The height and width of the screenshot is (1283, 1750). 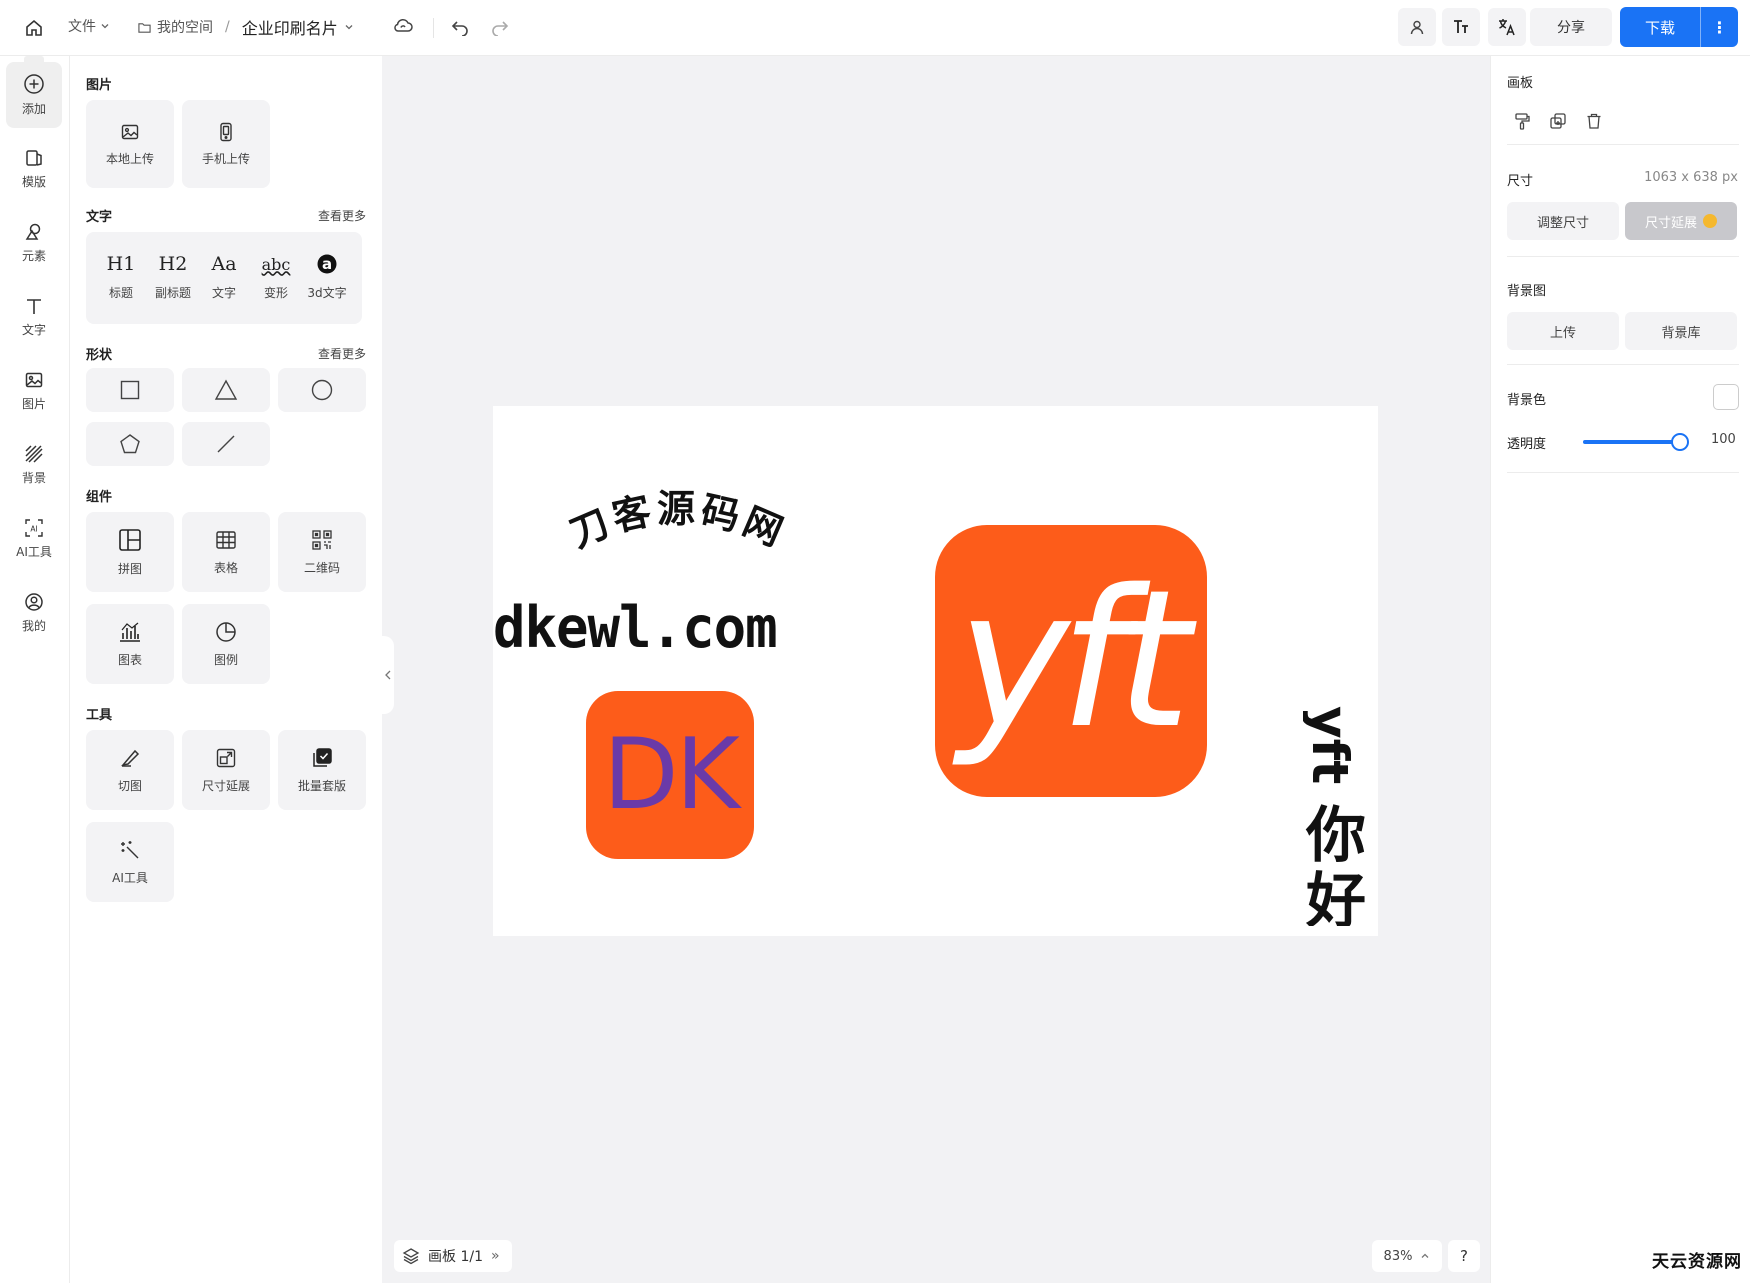 What do you see at coordinates (130, 539) in the screenshot?
I see `collage-icon` at bounding box center [130, 539].